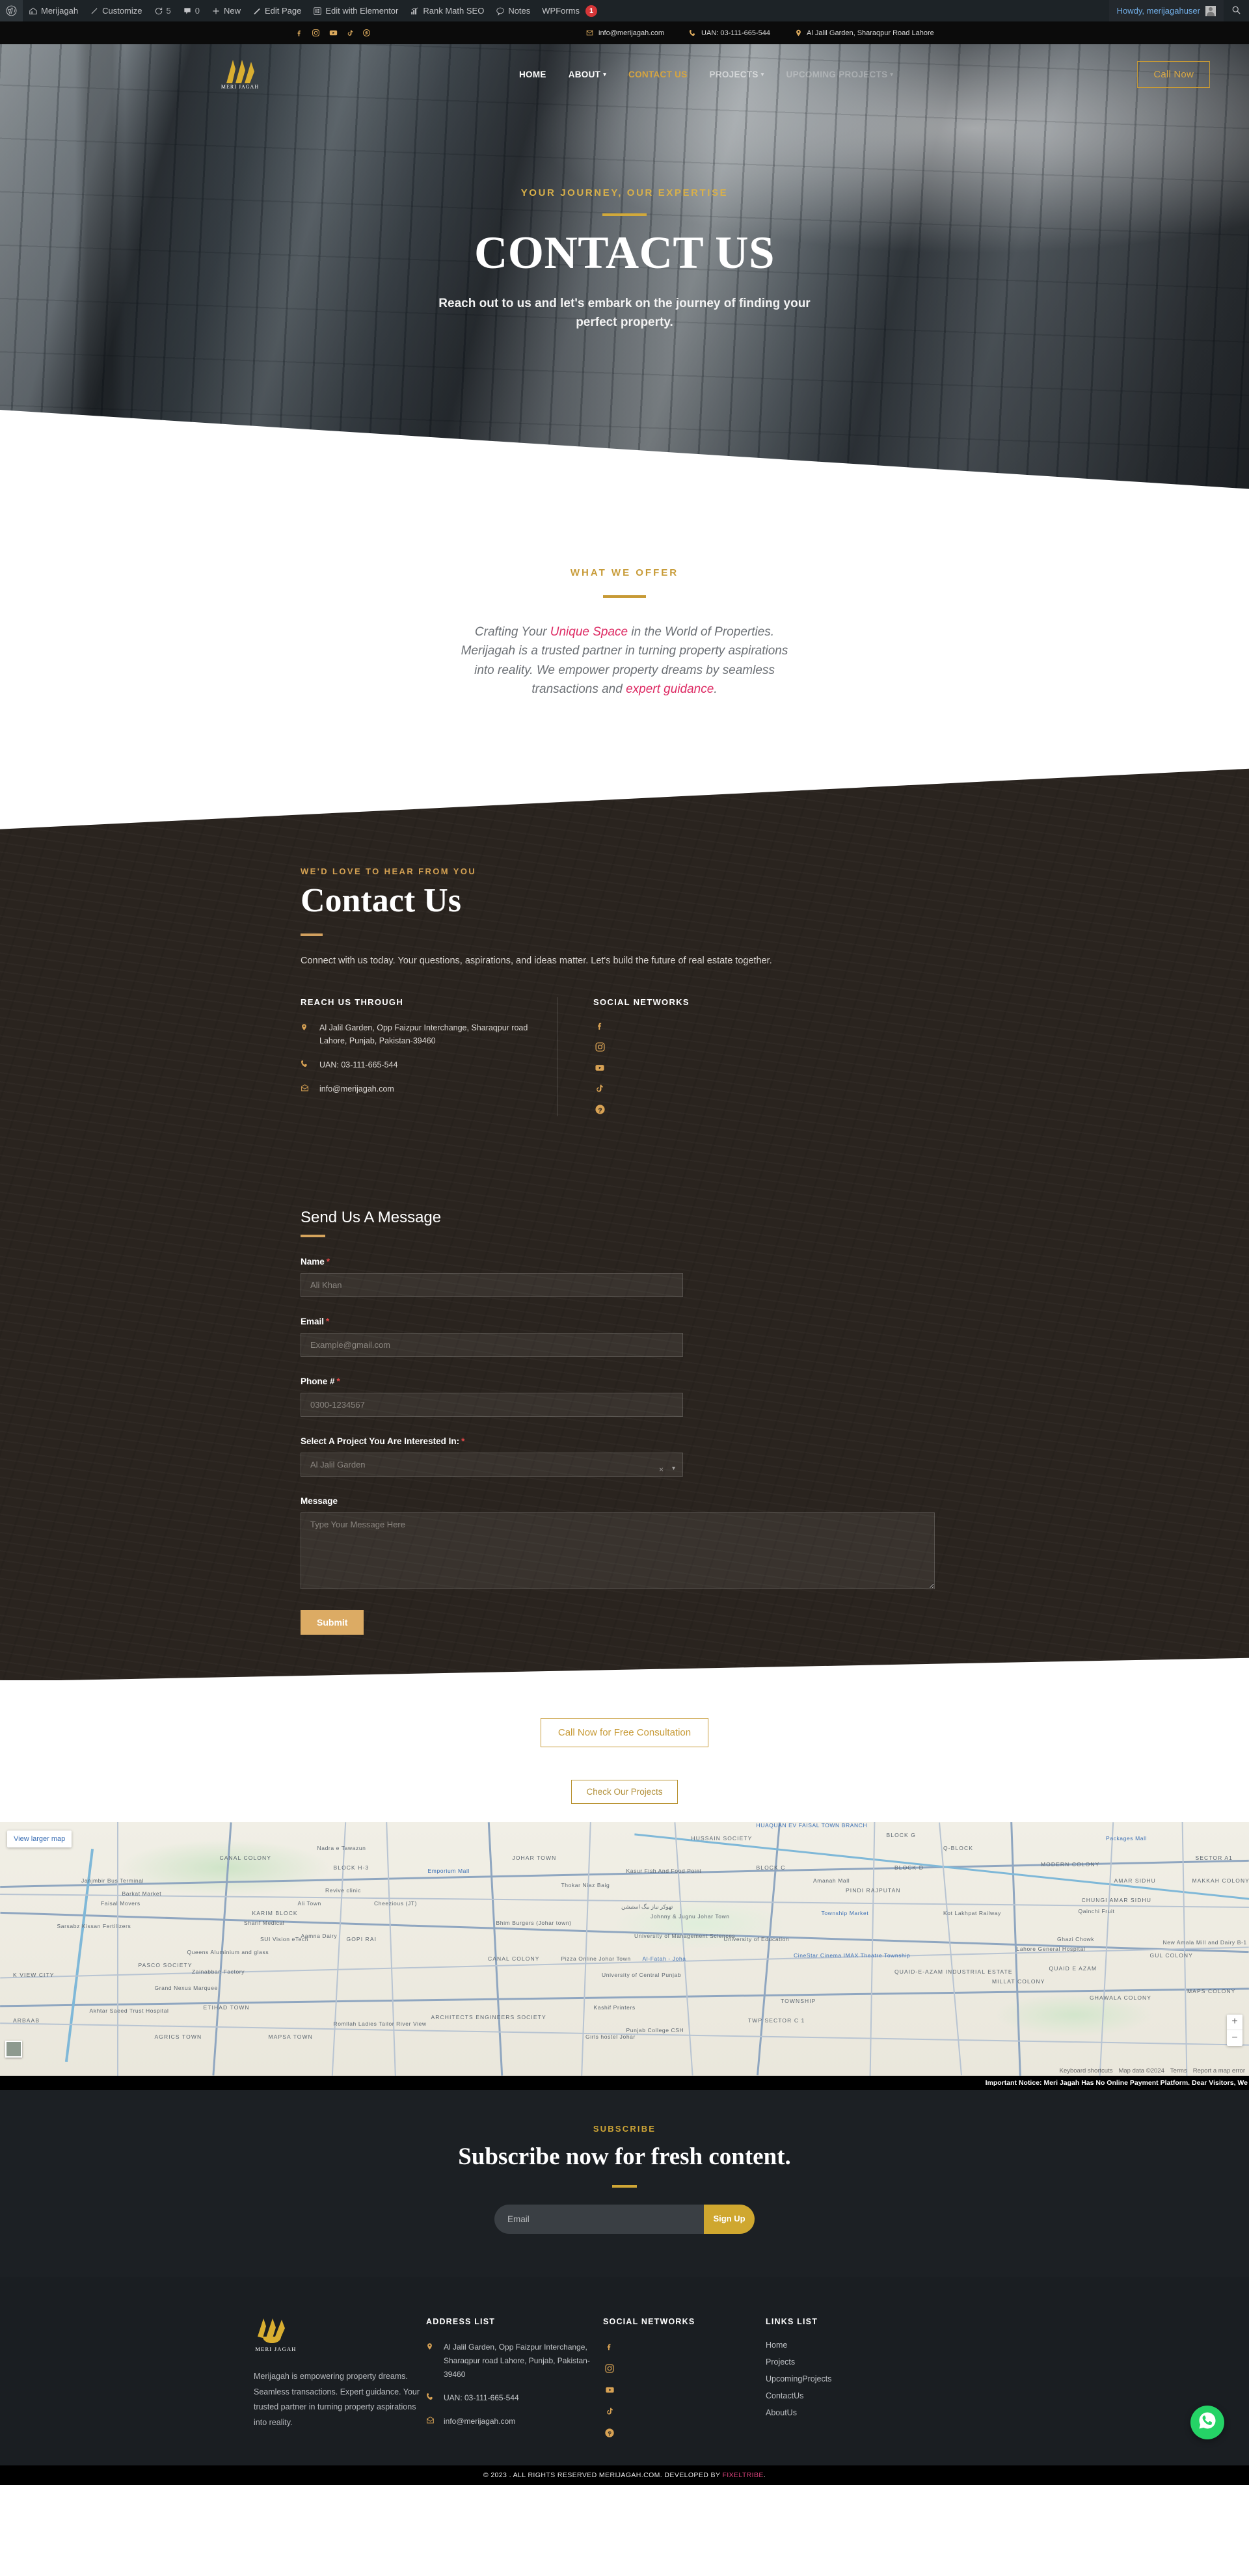 This screenshot has height=2576, width=1249. What do you see at coordinates (844, 2412) in the screenshot?
I see `footer-link-about-us: AboutUs` at bounding box center [844, 2412].